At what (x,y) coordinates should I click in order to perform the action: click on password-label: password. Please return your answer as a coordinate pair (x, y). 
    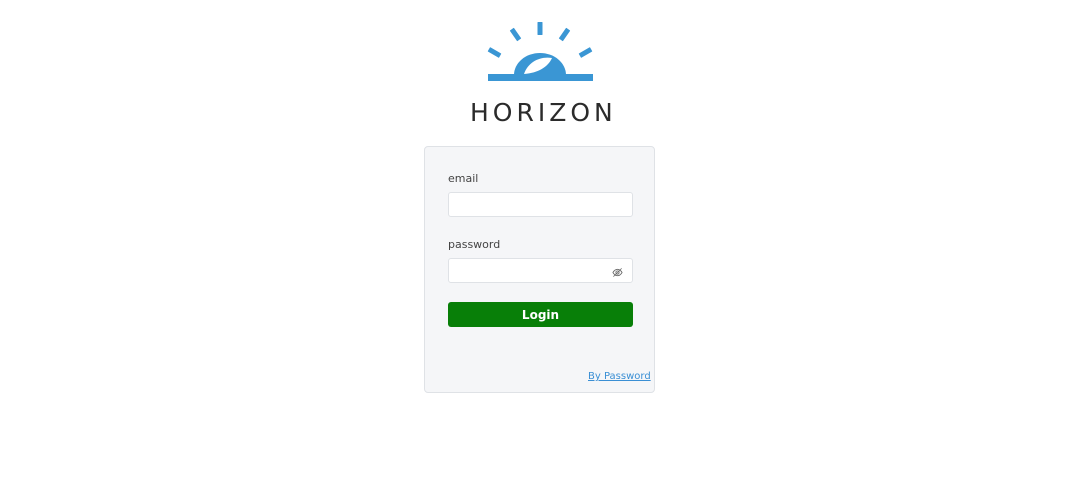
    Looking at the image, I should click on (474, 244).